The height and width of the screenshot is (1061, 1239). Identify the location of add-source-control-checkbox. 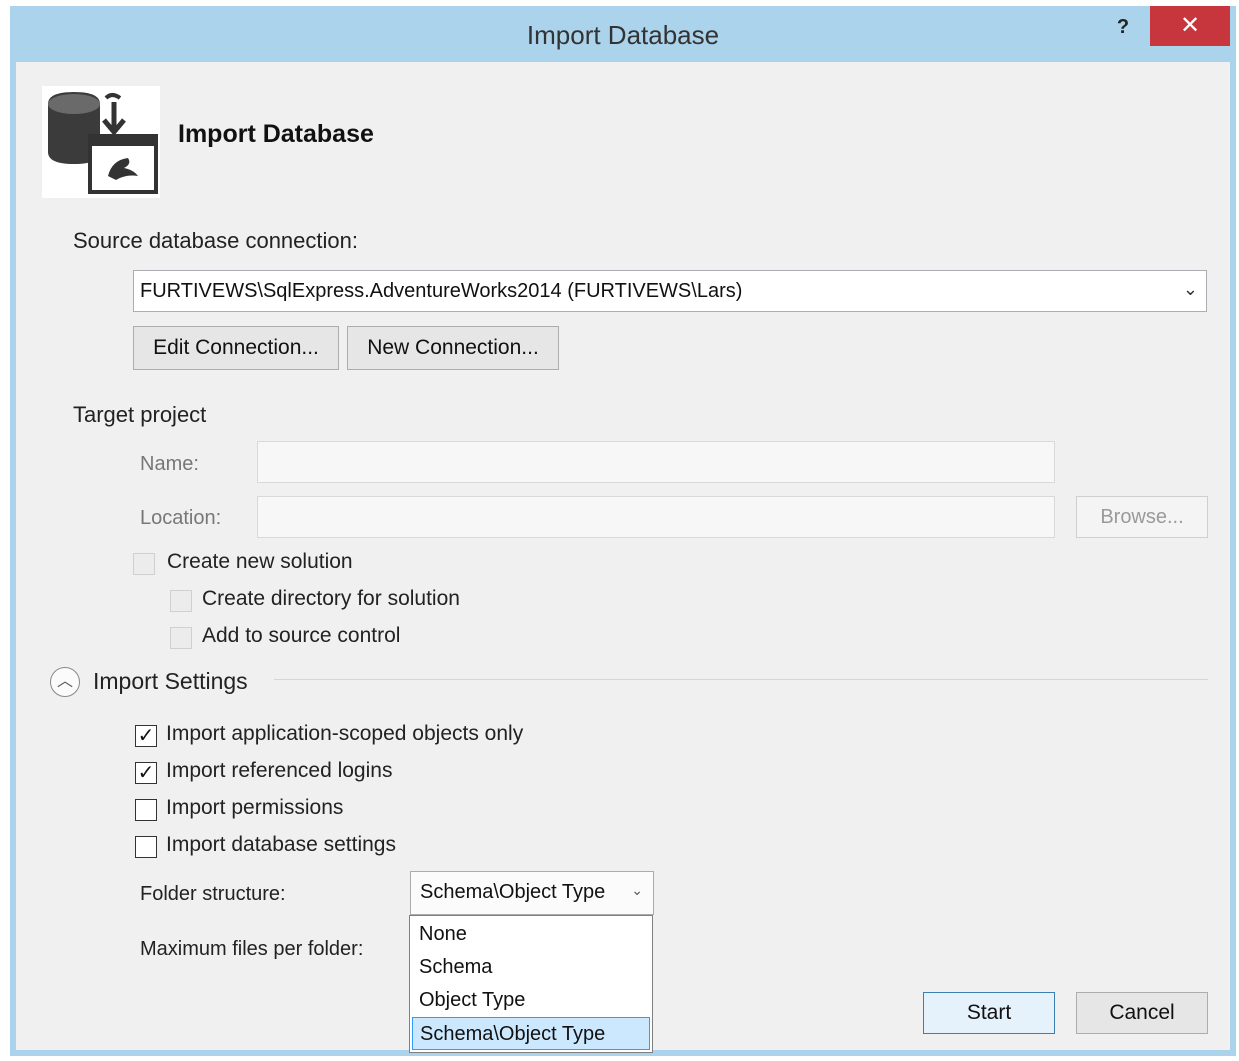
(181, 638).